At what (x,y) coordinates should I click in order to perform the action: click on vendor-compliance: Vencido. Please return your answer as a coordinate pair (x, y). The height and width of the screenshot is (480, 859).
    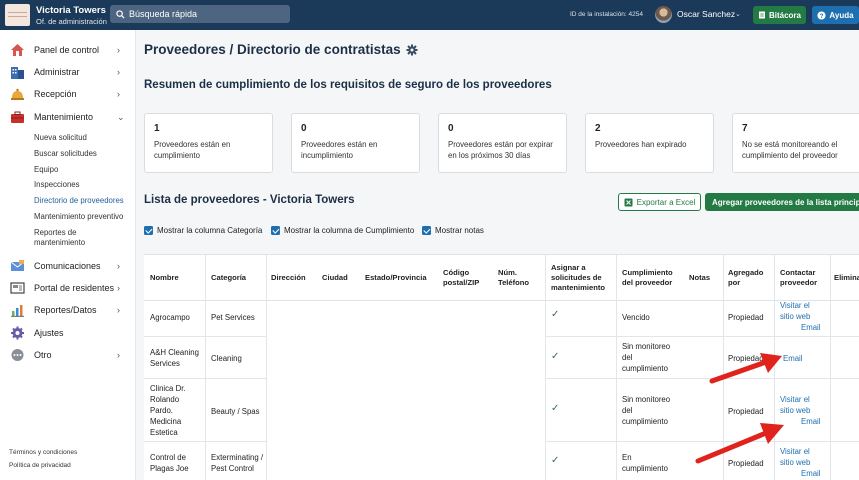
    Looking at the image, I should click on (636, 317).